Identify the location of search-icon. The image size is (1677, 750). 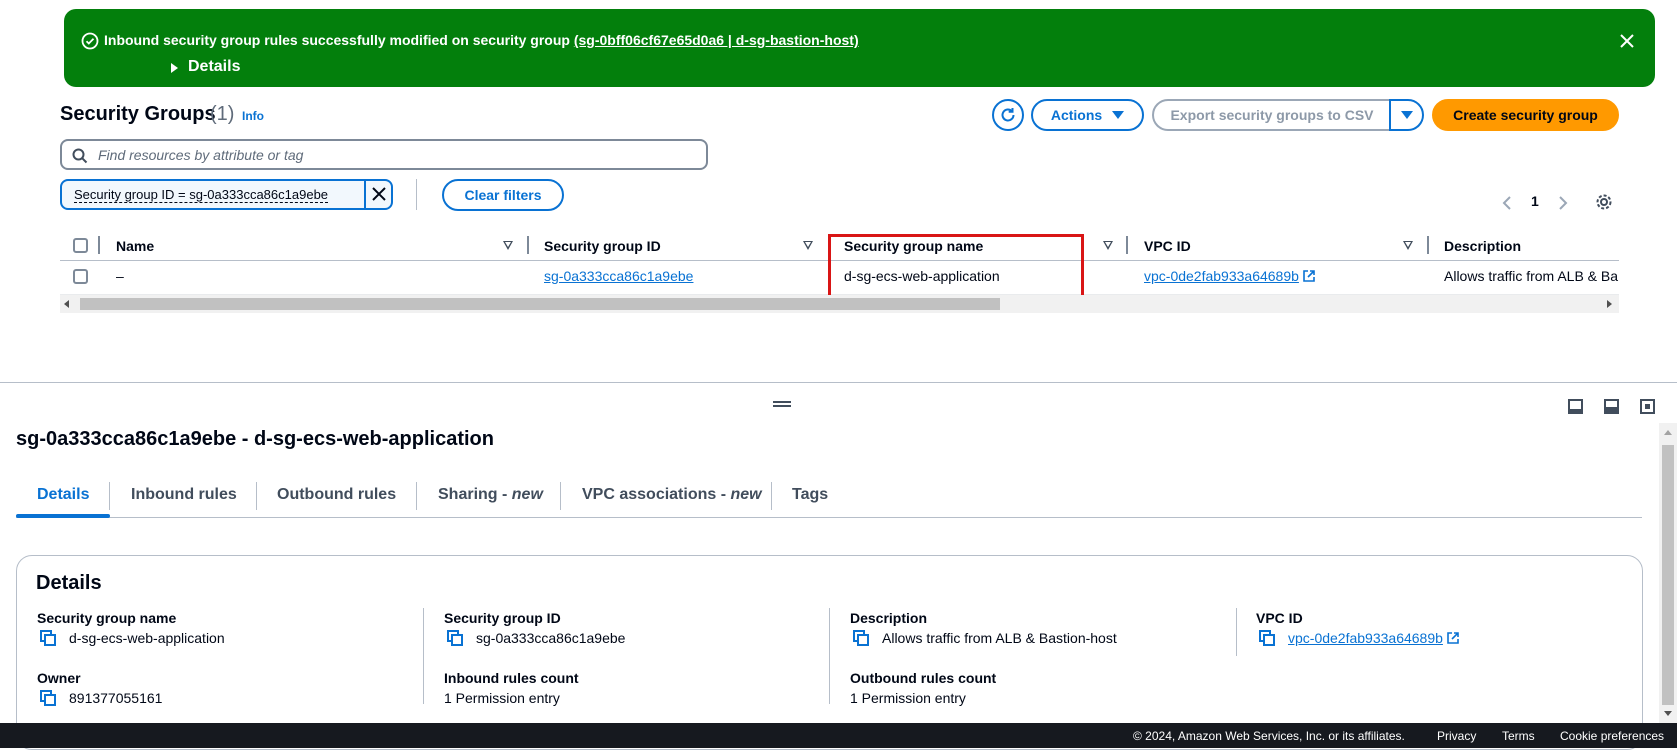
(80, 156).